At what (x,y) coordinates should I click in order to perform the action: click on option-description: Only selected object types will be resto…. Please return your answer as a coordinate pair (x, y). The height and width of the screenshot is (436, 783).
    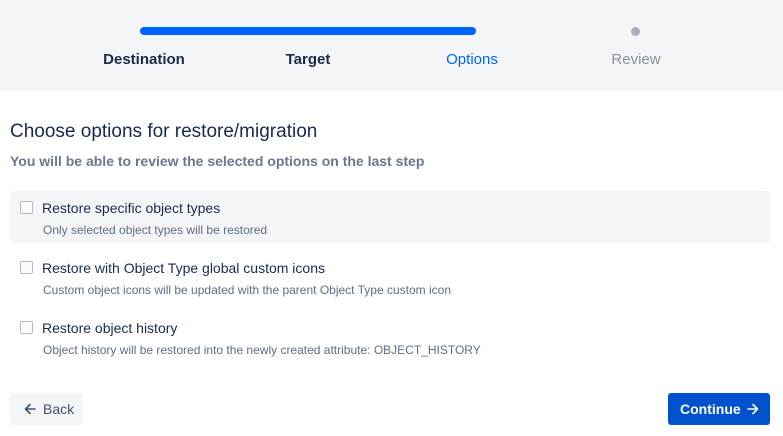
    Looking at the image, I should click on (155, 230).